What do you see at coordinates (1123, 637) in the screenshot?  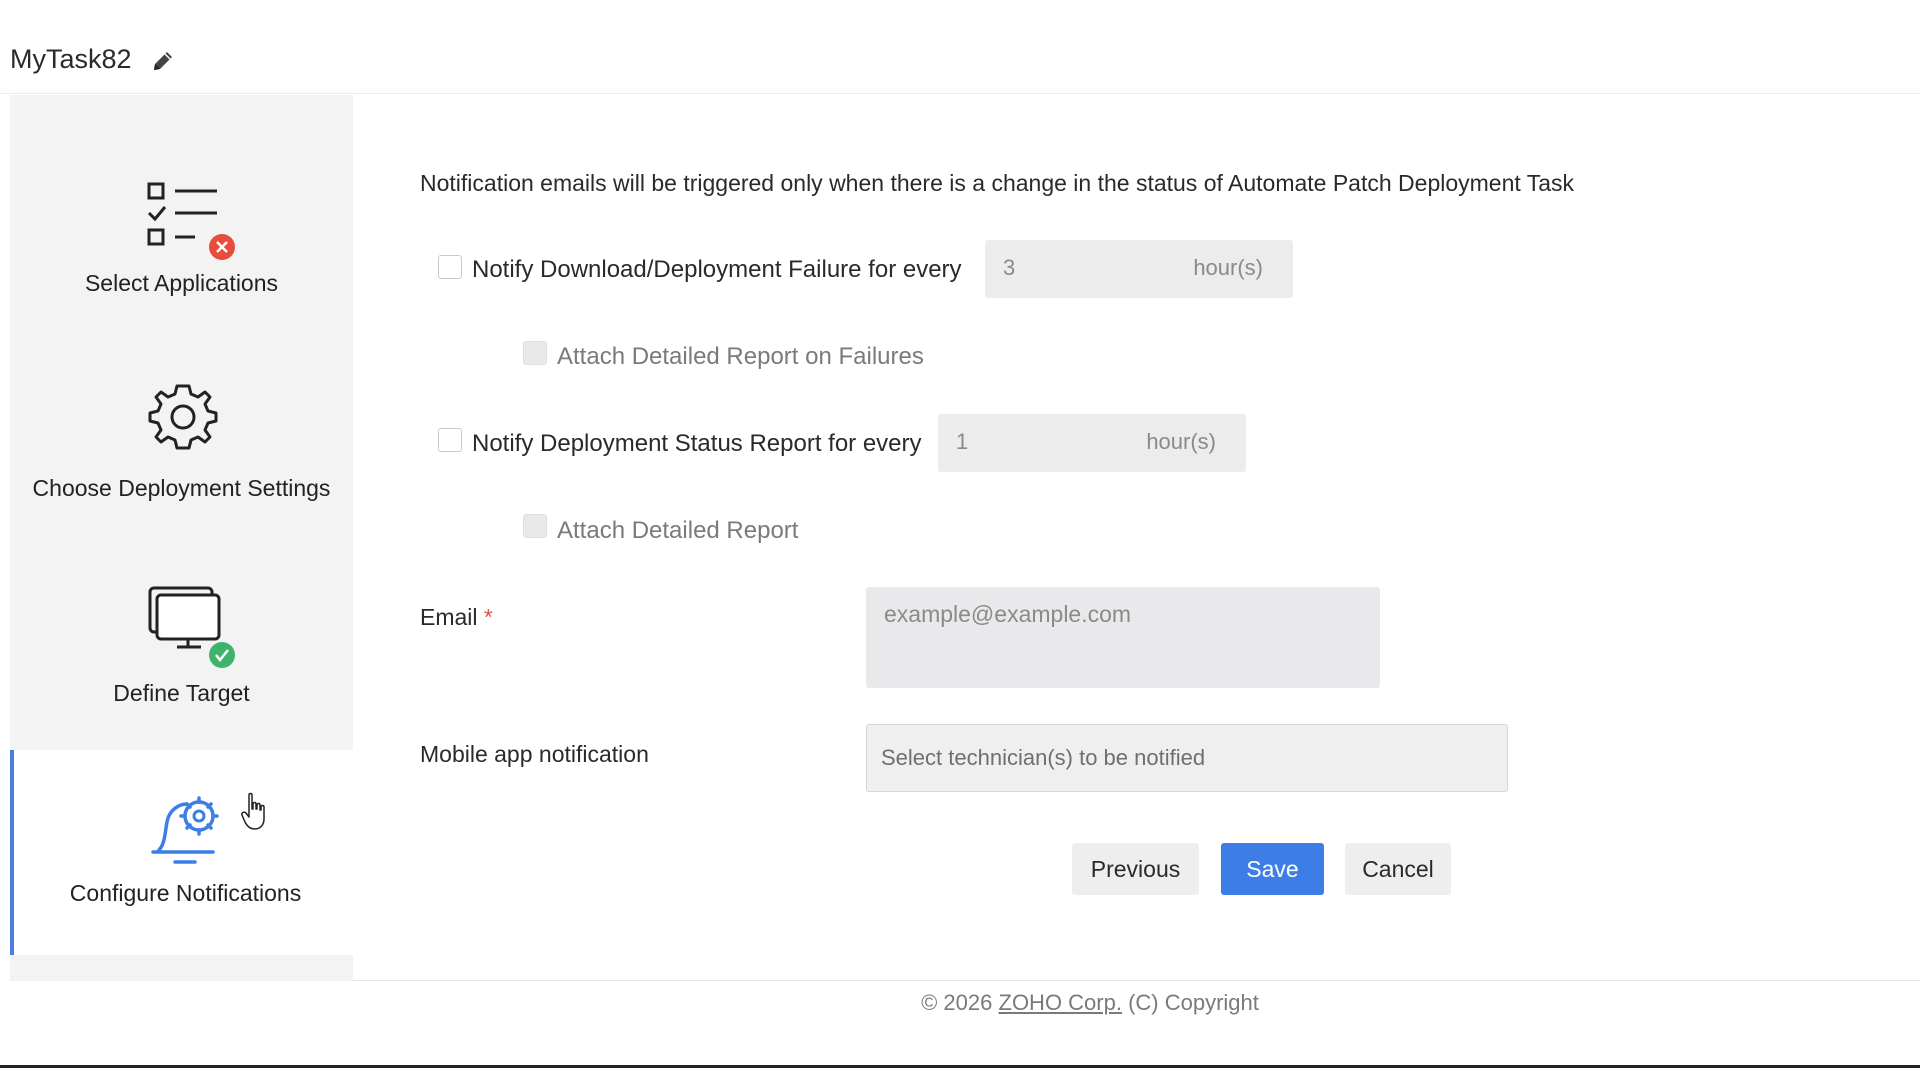 I see `email-input: example@example.com` at bounding box center [1123, 637].